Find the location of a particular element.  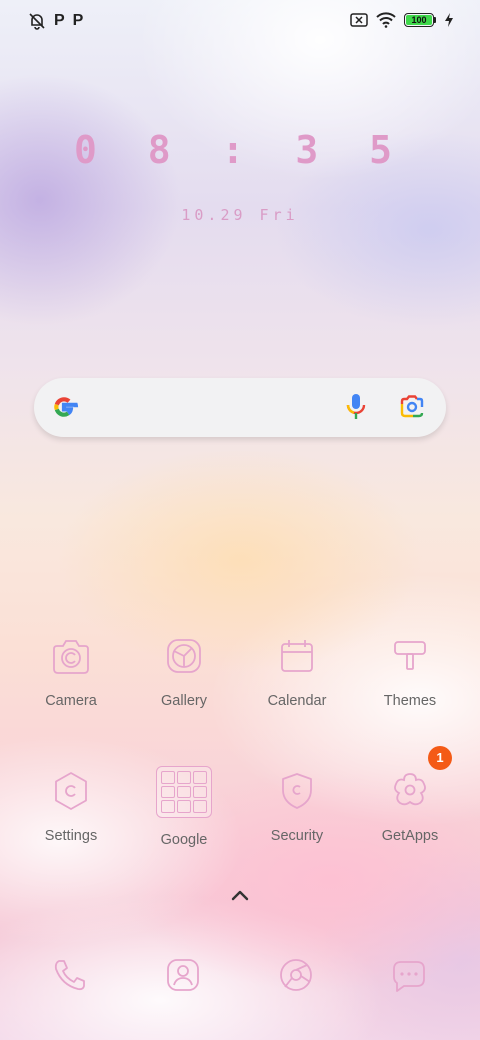

getapps-icon is located at coordinates (410, 789).